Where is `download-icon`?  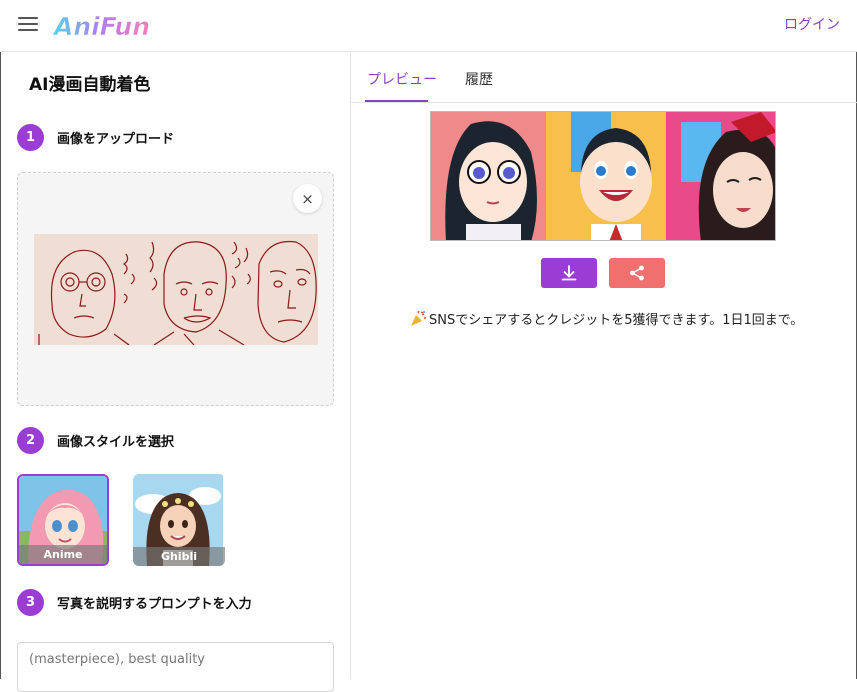
download-icon is located at coordinates (569, 273).